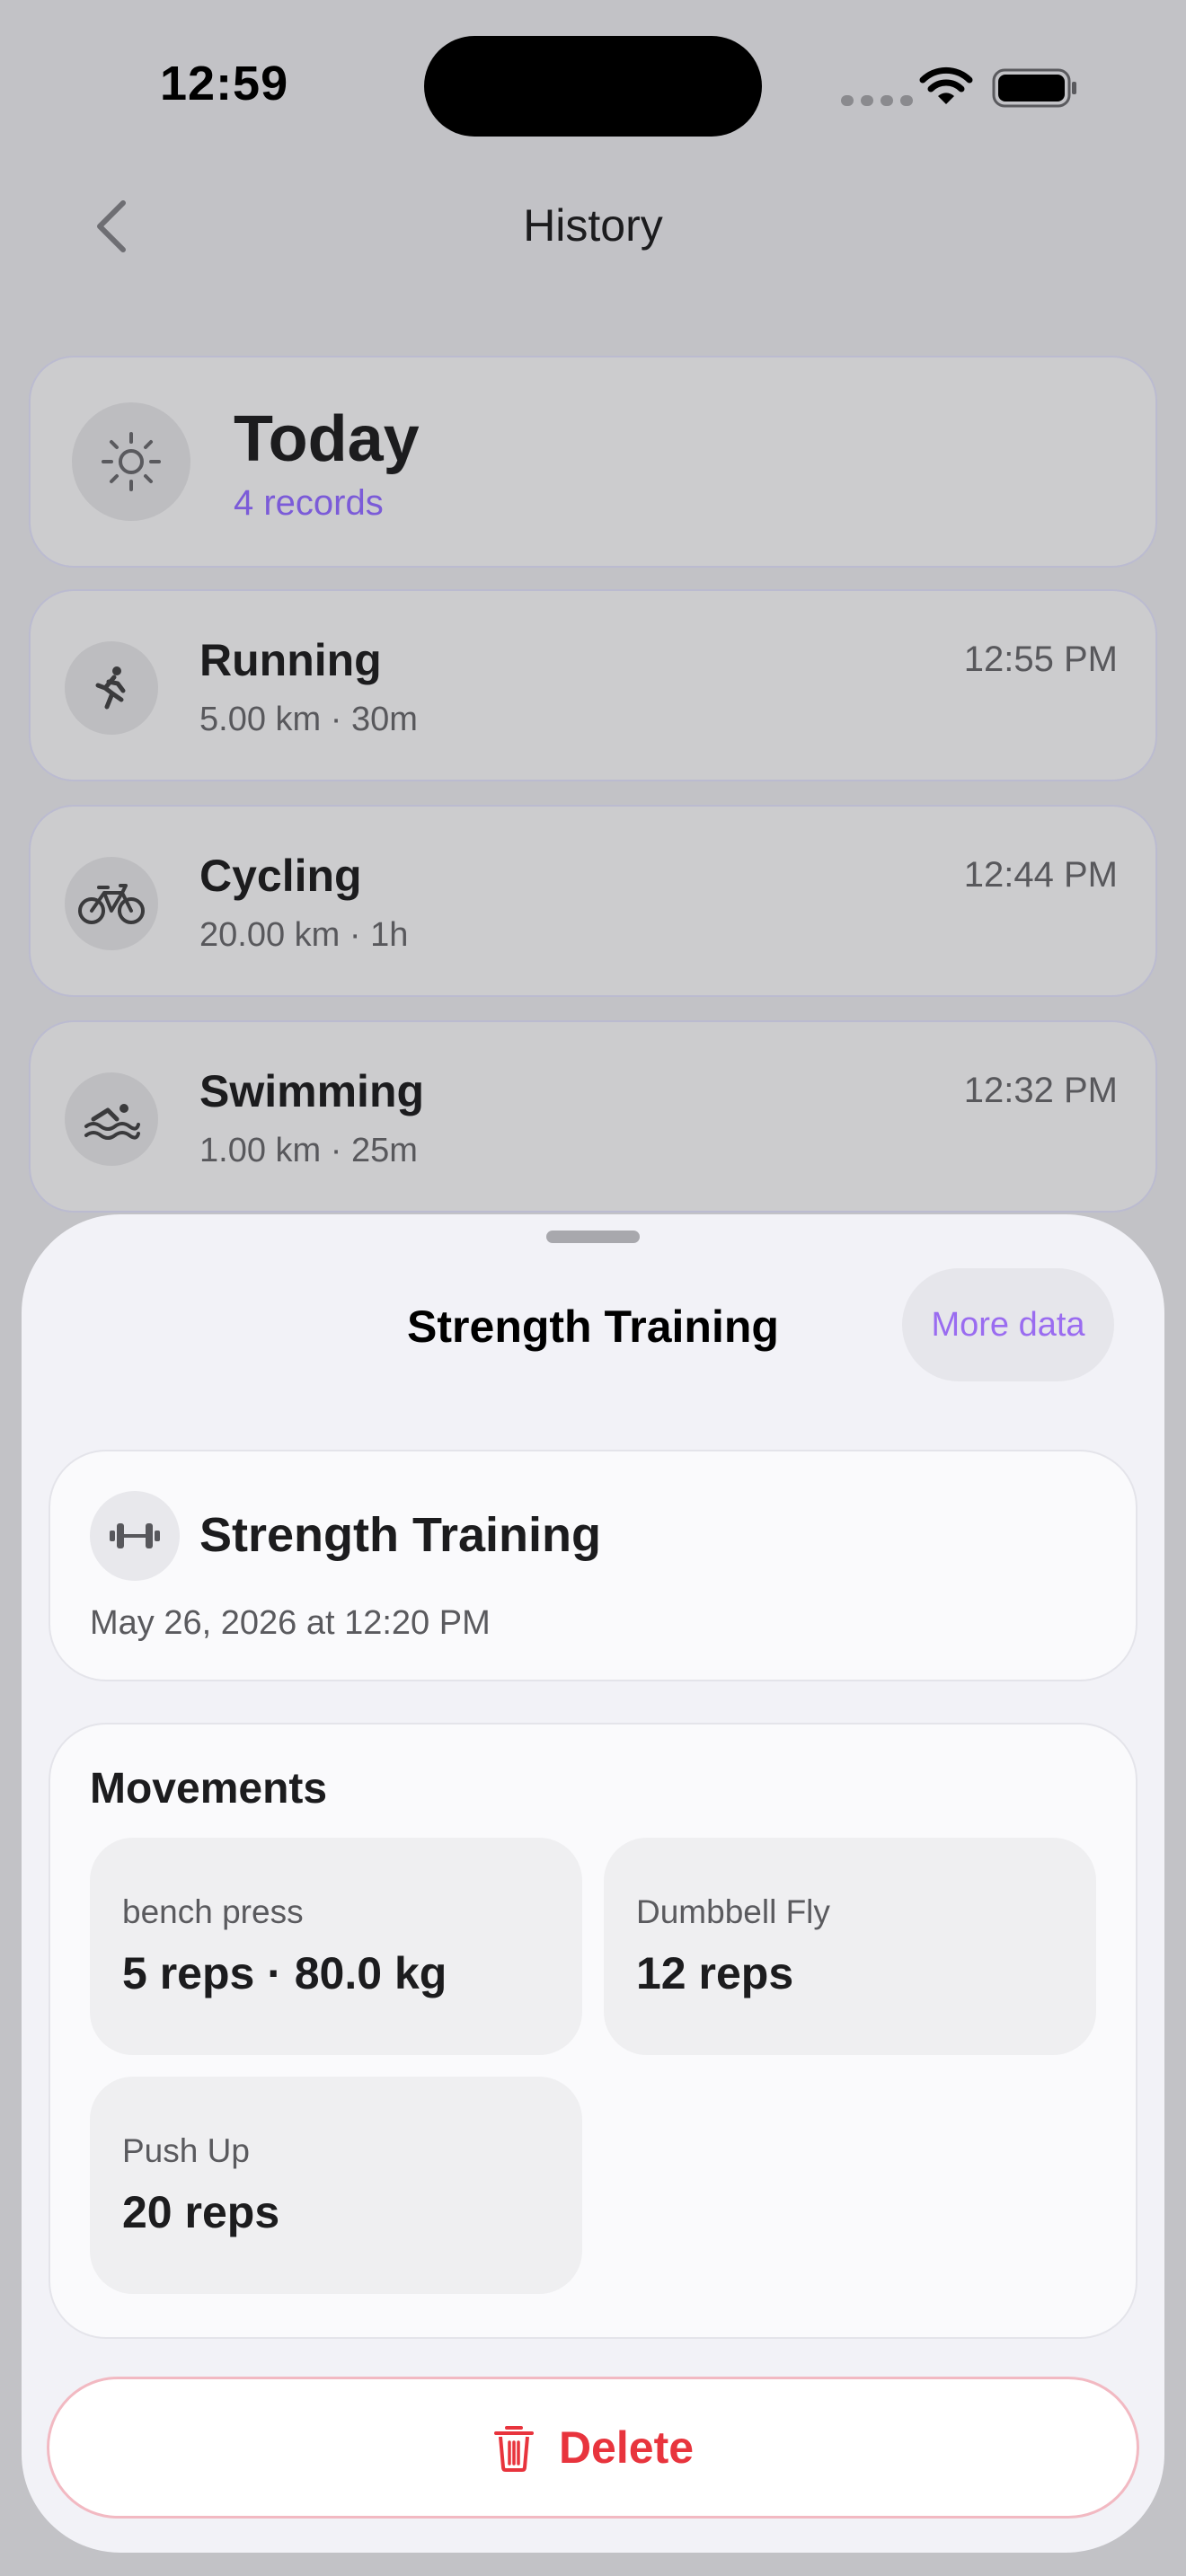  I want to click on activity-time: 12:44 PM, so click(1040, 875).